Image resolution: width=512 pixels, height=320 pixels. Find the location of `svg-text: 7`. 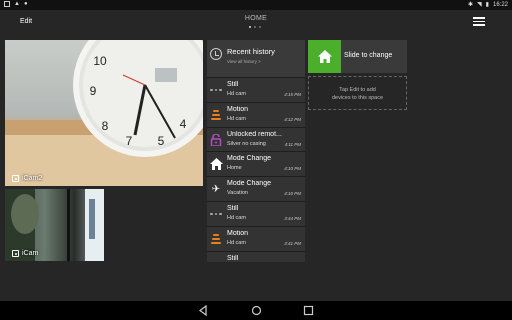

svg-text: 7 is located at coordinates (129, 141).